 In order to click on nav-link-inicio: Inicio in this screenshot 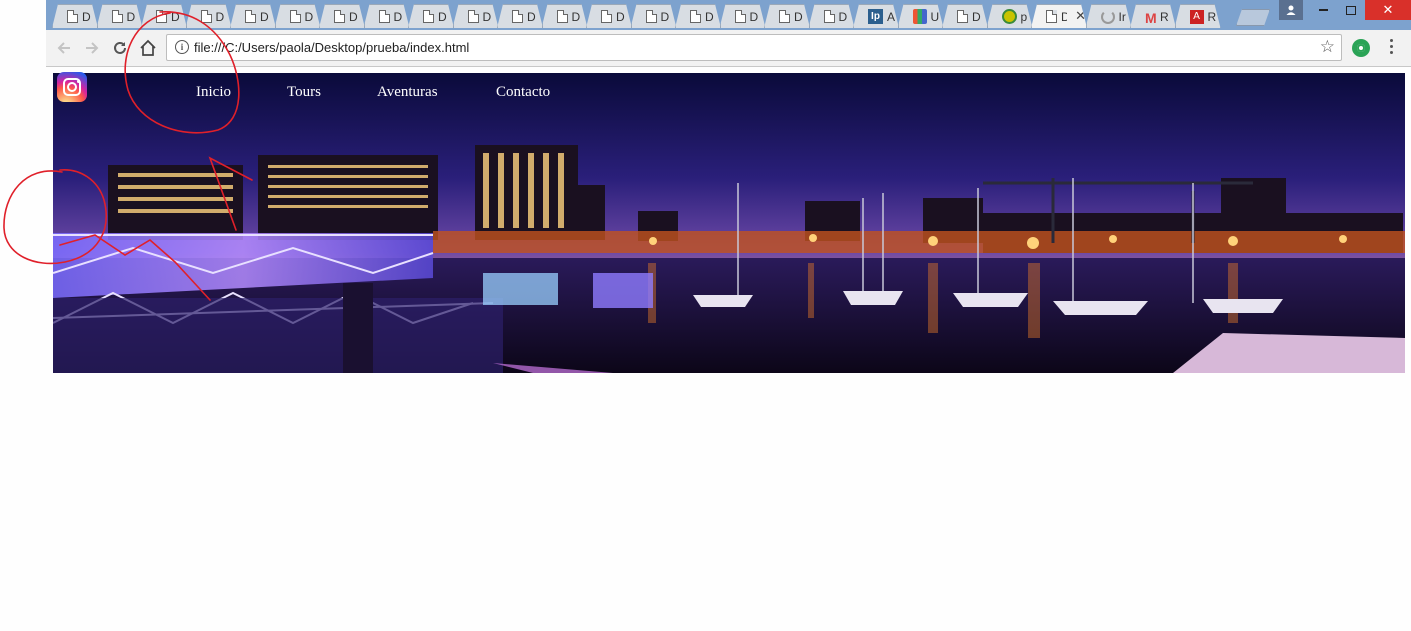, I will do `click(213, 92)`.